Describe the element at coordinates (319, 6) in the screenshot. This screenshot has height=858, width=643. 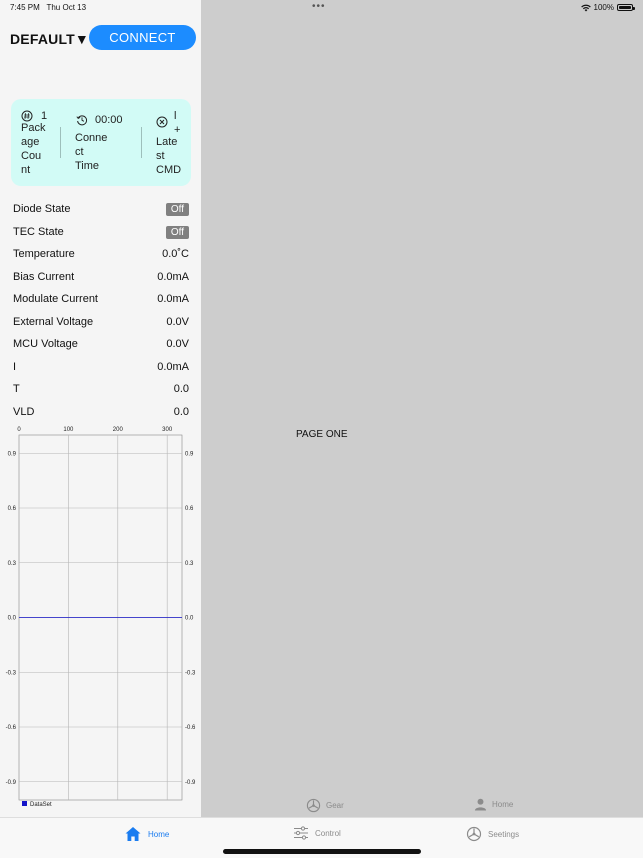
I see `multitasking-dots-icon: •••` at that location.